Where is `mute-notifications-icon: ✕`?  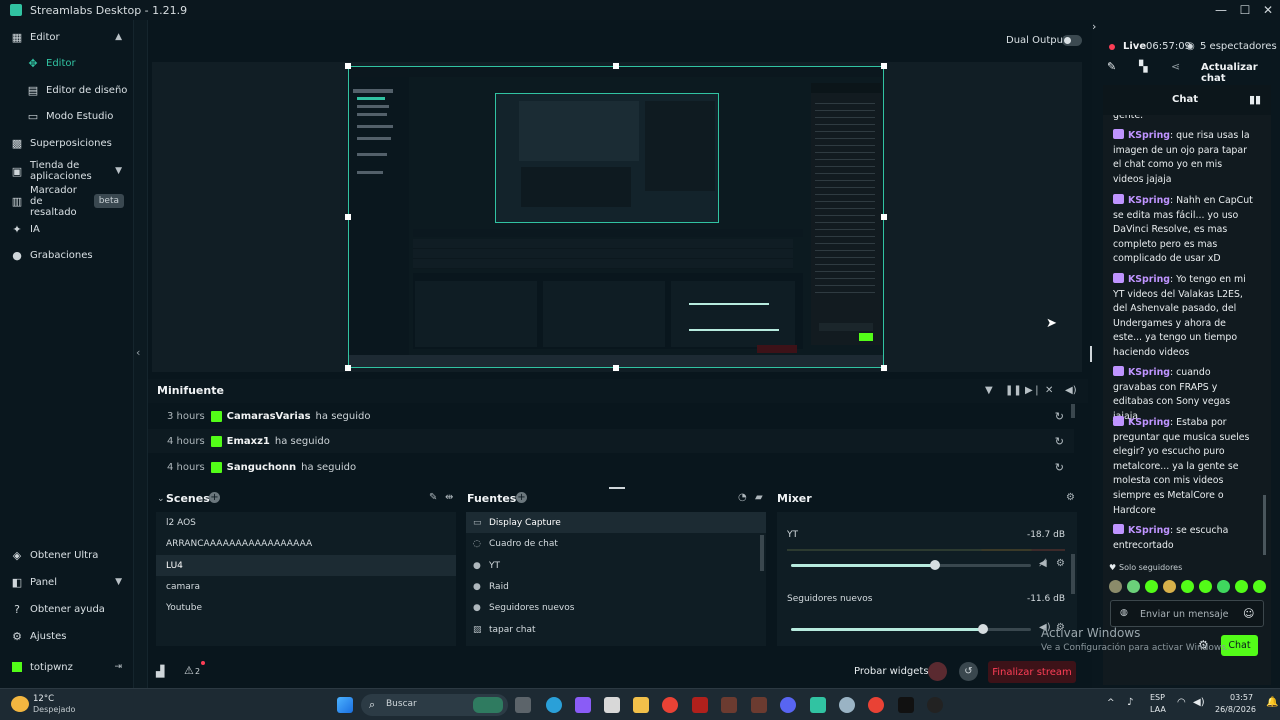
mute-notifications-icon: ✕ is located at coordinates (1049, 390).